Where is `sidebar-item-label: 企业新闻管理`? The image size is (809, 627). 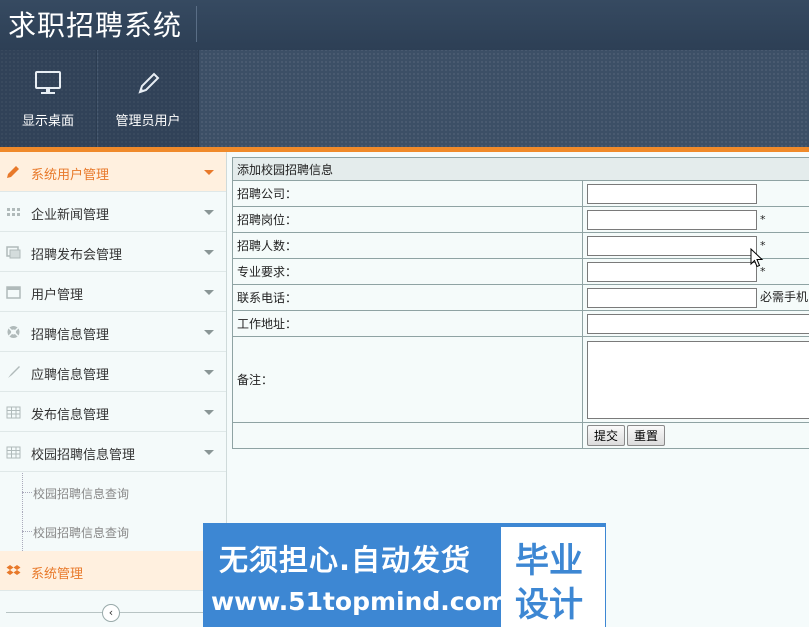 sidebar-item-label: 企业新闻管理 is located at coordinates (70, 215).